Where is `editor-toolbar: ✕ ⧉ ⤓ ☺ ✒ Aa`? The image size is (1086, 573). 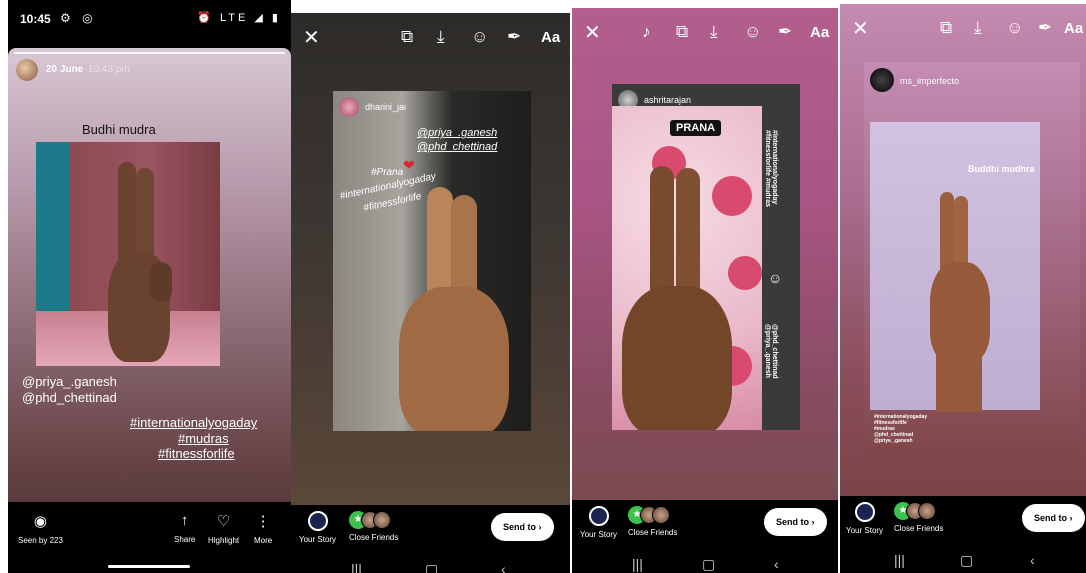 editor-toolbar: ✕ ⧉ ⤓ ☺ ✒ Aa is located at coordinates (430, 37).